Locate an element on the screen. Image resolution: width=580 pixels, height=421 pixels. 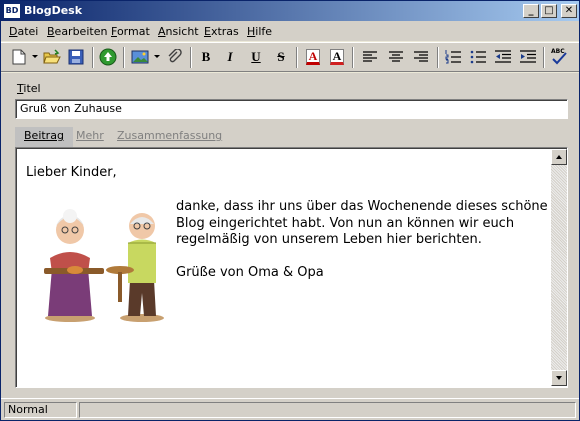
insert-image-button is located at coordinates (140, 57).